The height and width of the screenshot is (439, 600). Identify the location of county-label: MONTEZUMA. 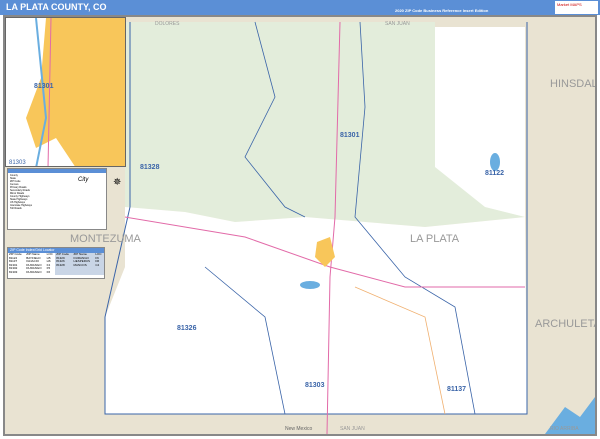
(106, 239).